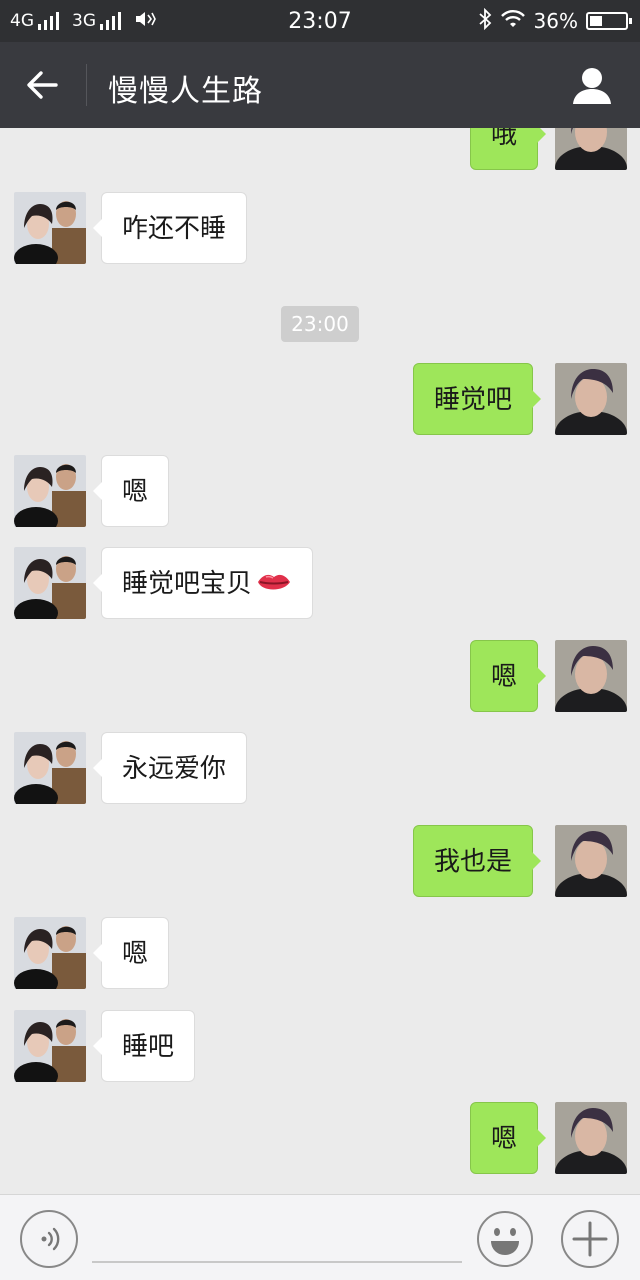  I want to click on message-input, so click(277, 1237).